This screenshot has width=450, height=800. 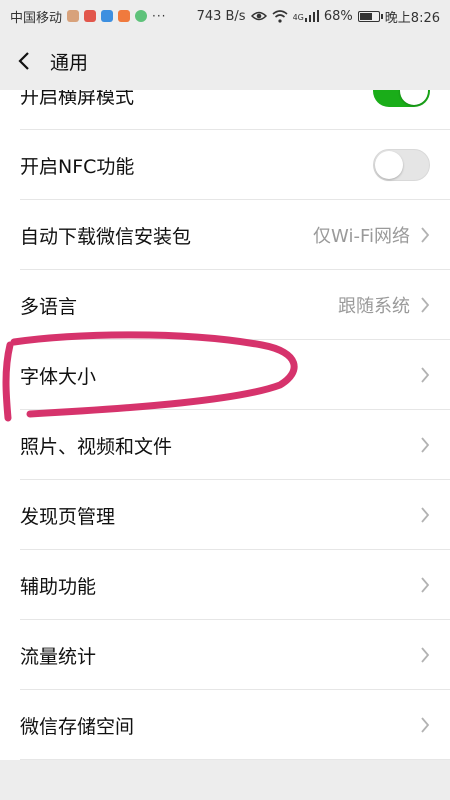 I want to click on status-left: 中国移动 ···, so click(x=88, y=16).